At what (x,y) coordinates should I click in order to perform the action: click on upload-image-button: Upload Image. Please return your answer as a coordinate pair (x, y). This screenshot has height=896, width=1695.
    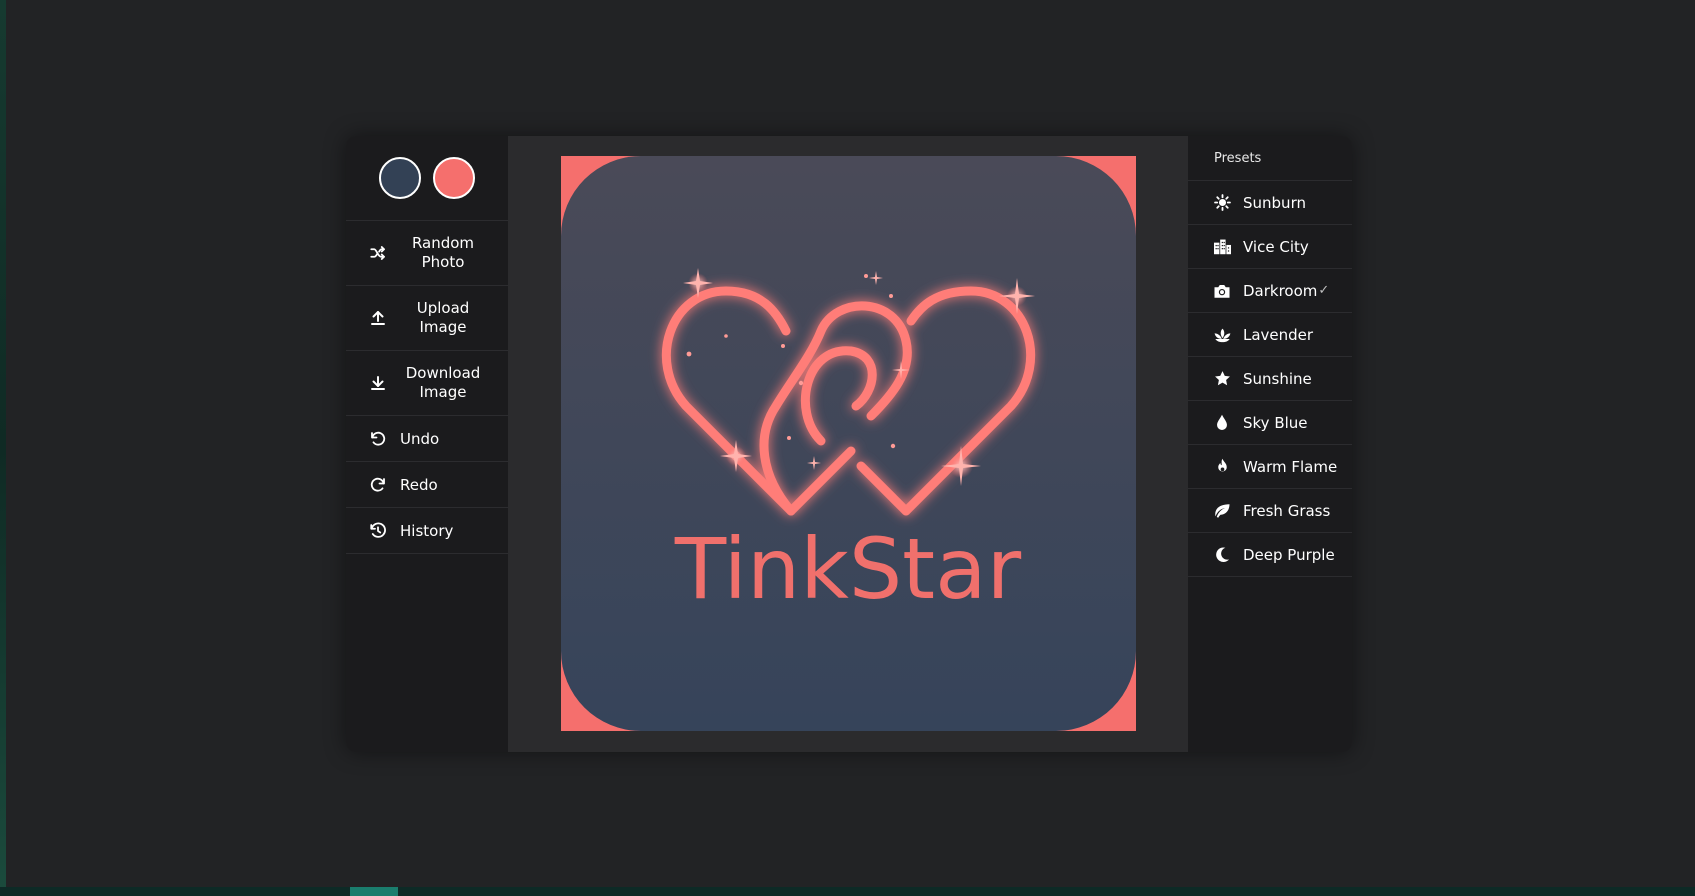
    Looking at the image, I should click on (427, 318).